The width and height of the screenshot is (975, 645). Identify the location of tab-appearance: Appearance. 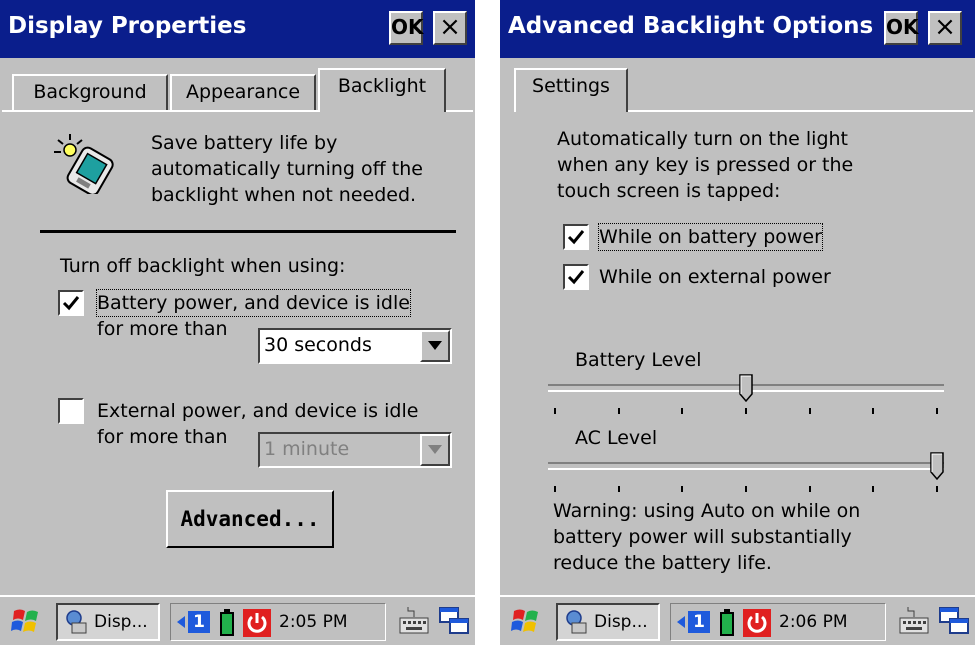
(243, 92).